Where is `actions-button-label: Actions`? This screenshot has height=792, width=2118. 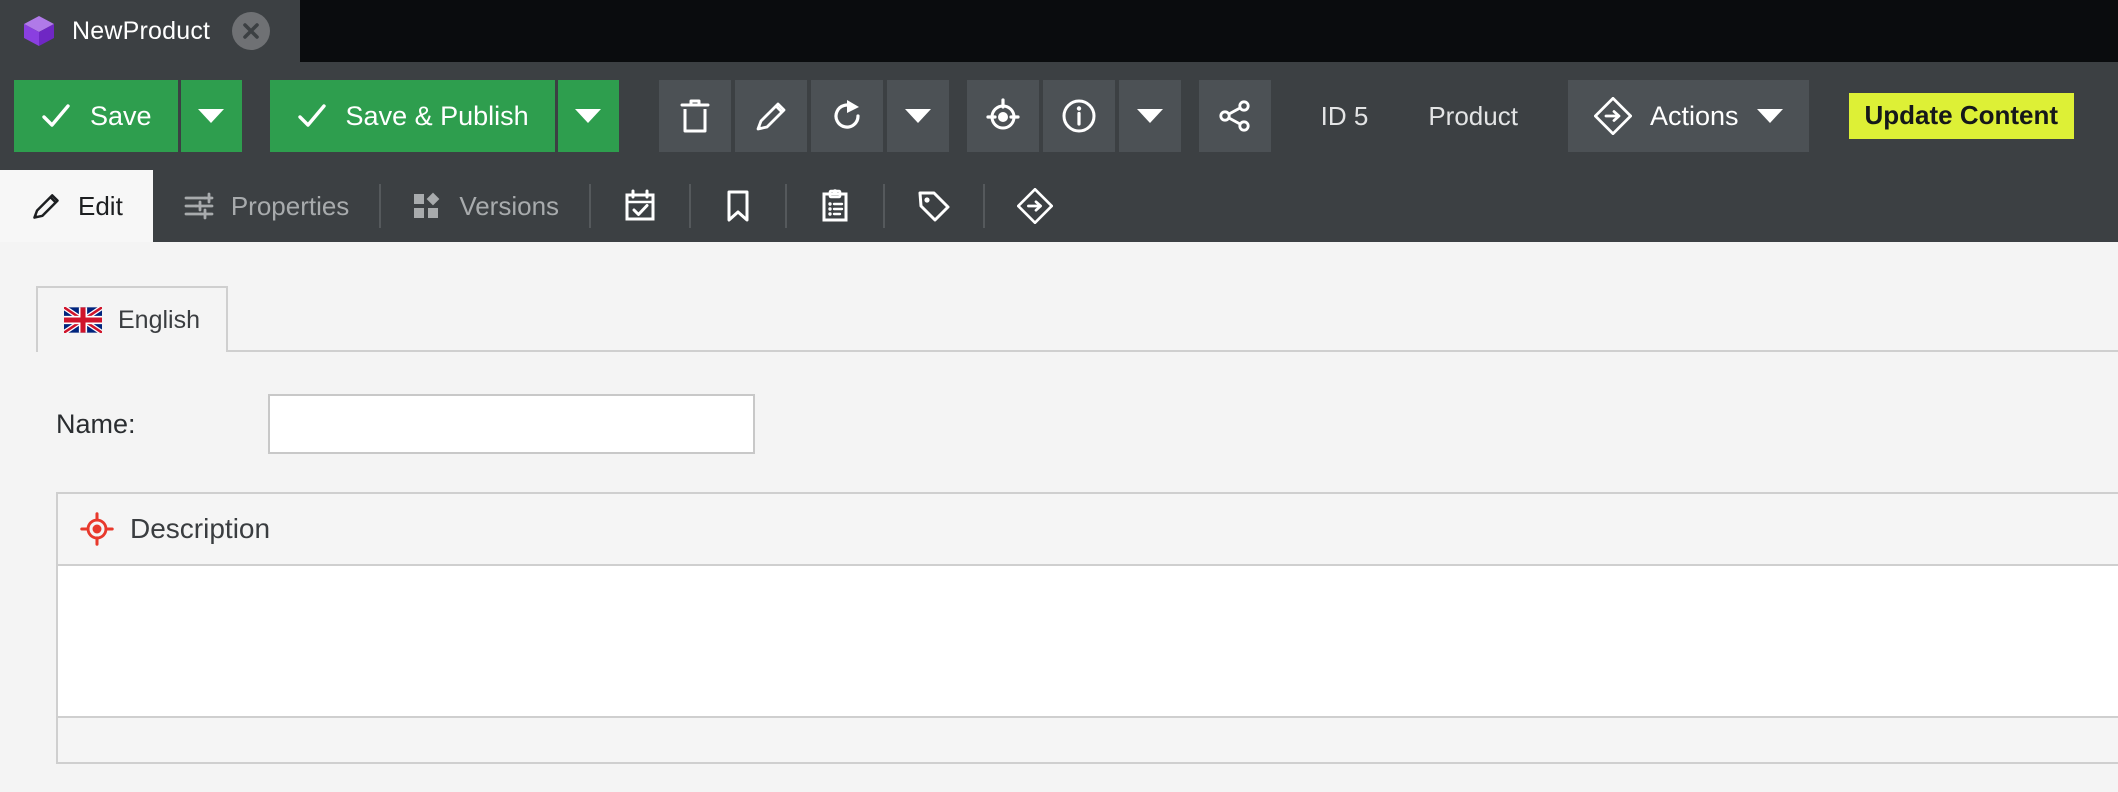
actions-button-label: Actions is located at coordinates (1694, 115).